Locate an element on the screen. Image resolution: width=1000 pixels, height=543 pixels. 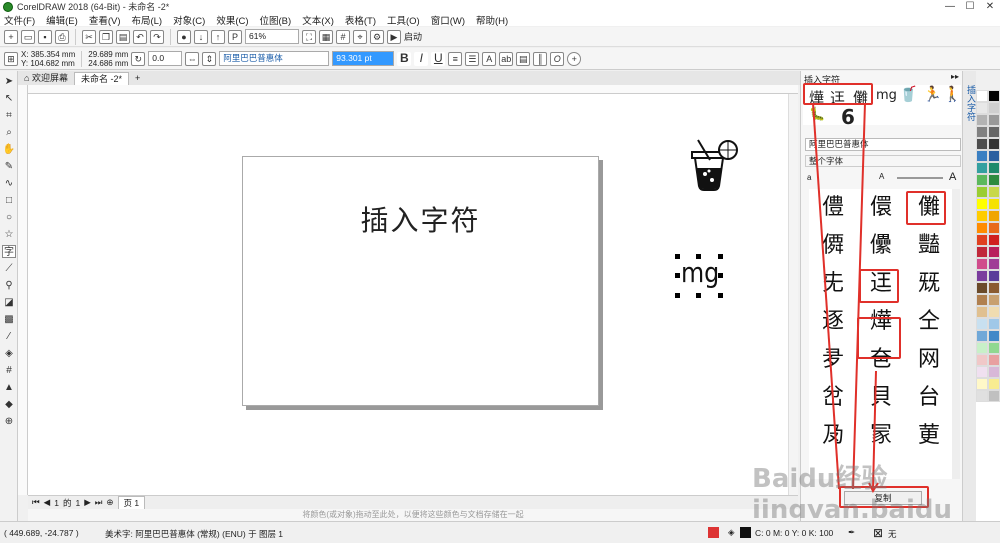
dimension-tool-icon: ⟋ is located at coordinates (9, 268).